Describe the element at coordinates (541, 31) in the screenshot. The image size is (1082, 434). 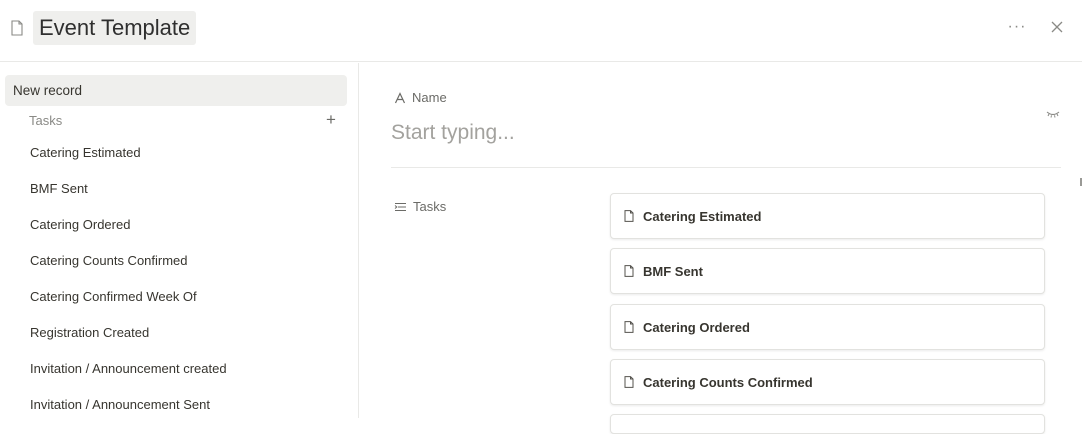
I see `record-header: Event Template ···` at that location.